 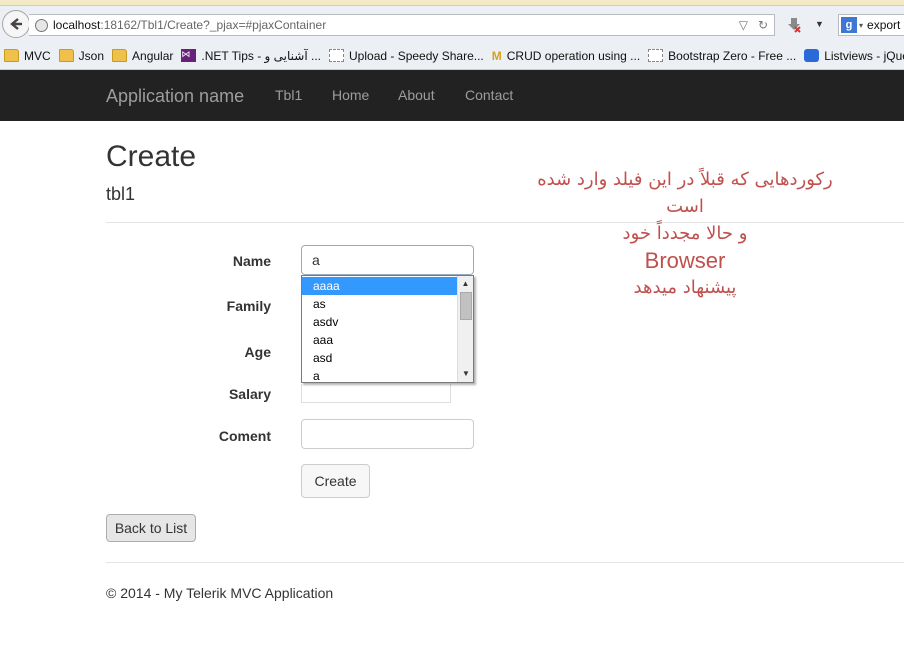 I want to click on autocomplete-item: asd, so click(x=380, y=358).